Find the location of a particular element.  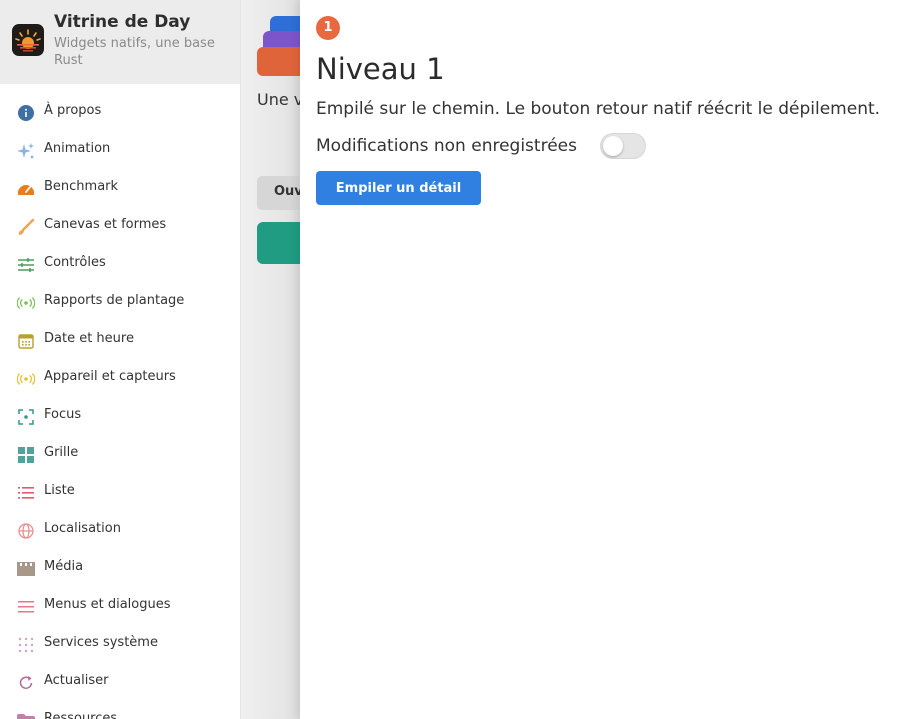

sidebar-item-date-heure: Date et heure is located at coordinates (120, 340).